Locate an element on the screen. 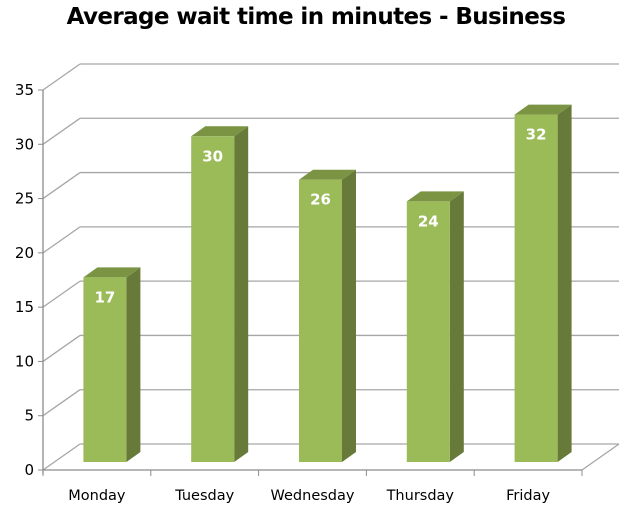 Image resolution: width=632 pixels, height=513 pixels. bar-thursday is located at coordinates (435, 326).